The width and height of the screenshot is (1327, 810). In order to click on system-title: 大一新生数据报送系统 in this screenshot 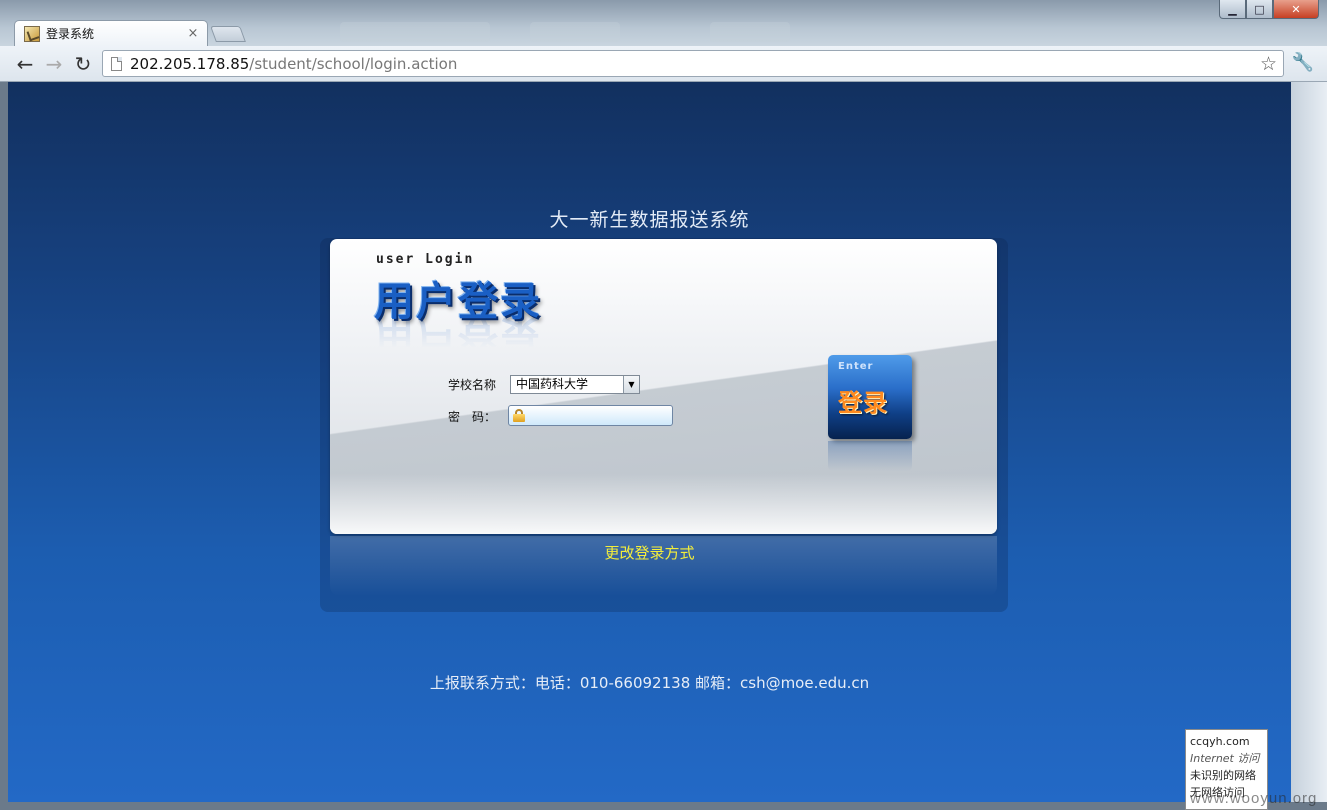, I will do `click(649, 220)`.